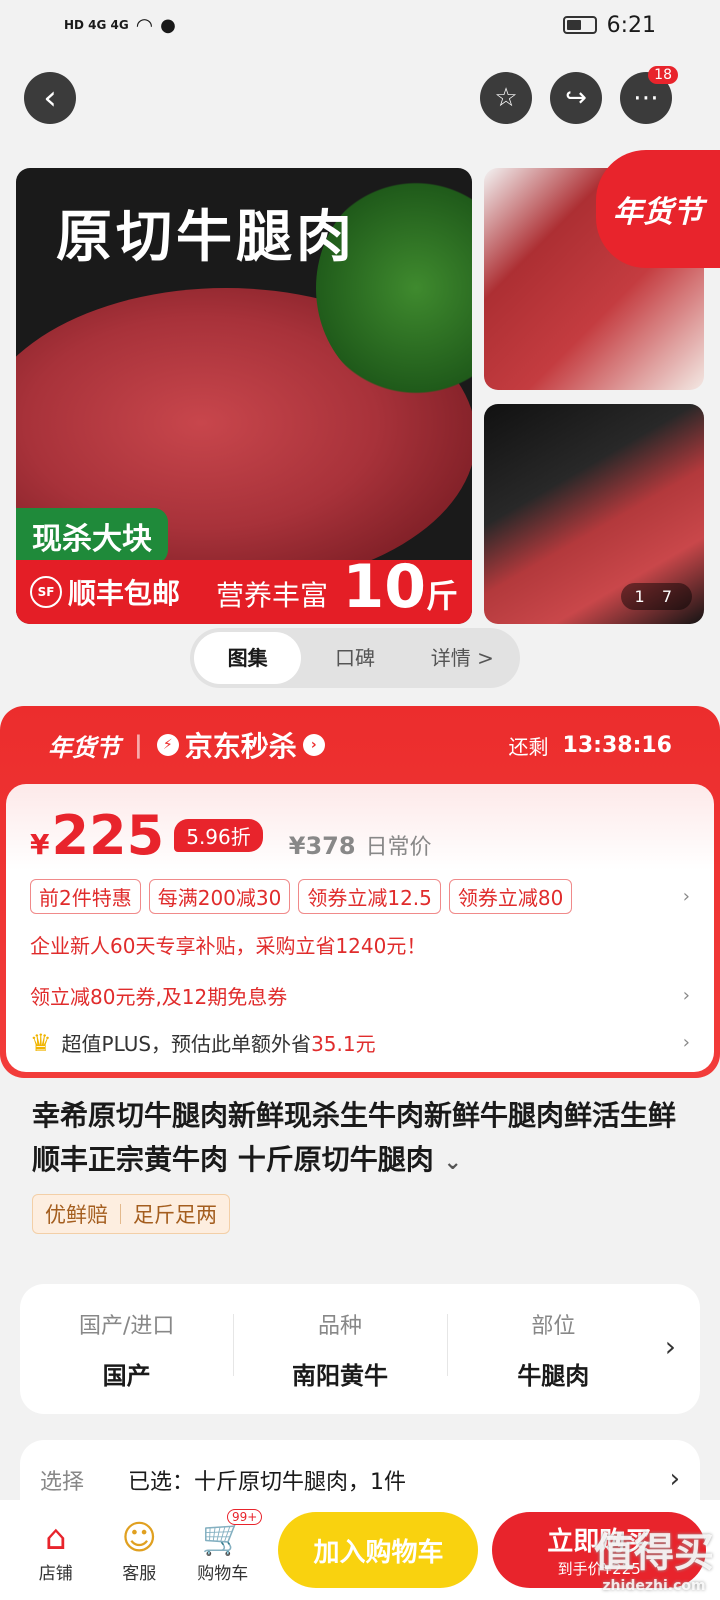 The image size is (720, 1600). I want to click on clock: 6:21, so click(631, 25).